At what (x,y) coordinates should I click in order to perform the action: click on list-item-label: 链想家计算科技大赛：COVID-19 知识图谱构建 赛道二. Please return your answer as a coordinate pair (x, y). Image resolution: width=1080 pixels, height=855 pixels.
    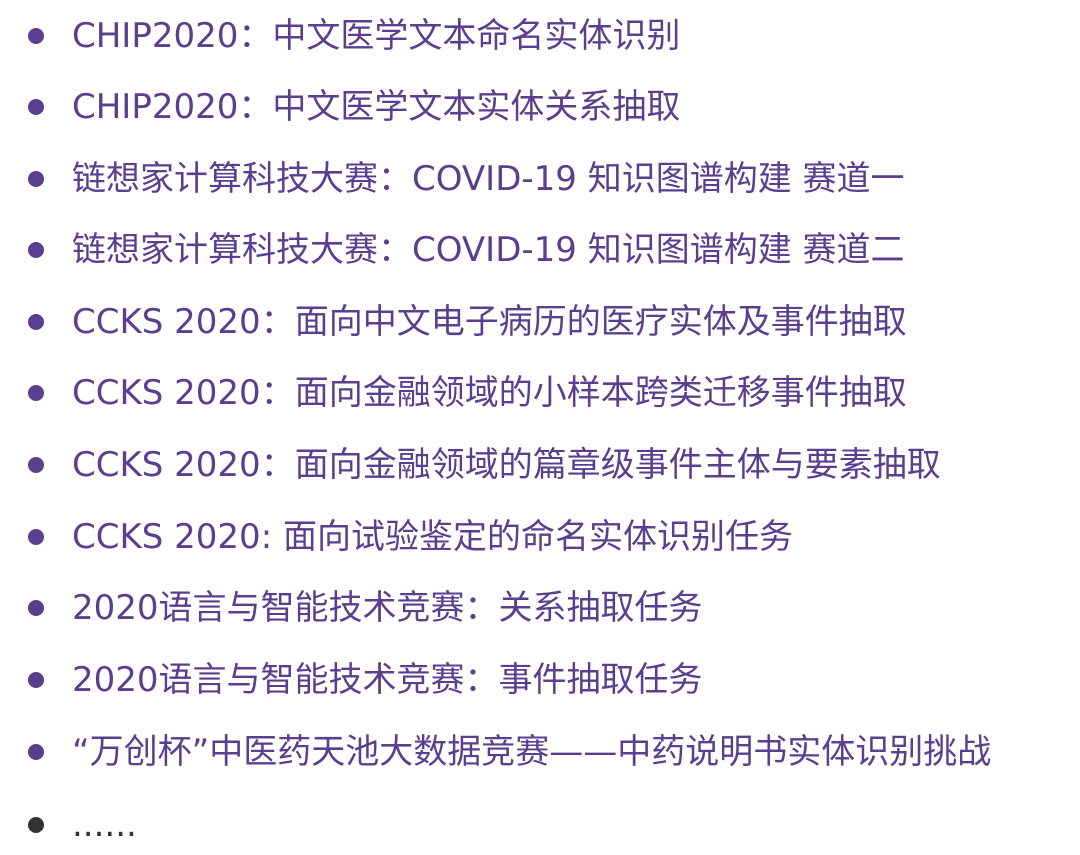
    Looking at the image, I should click on (488, 250).